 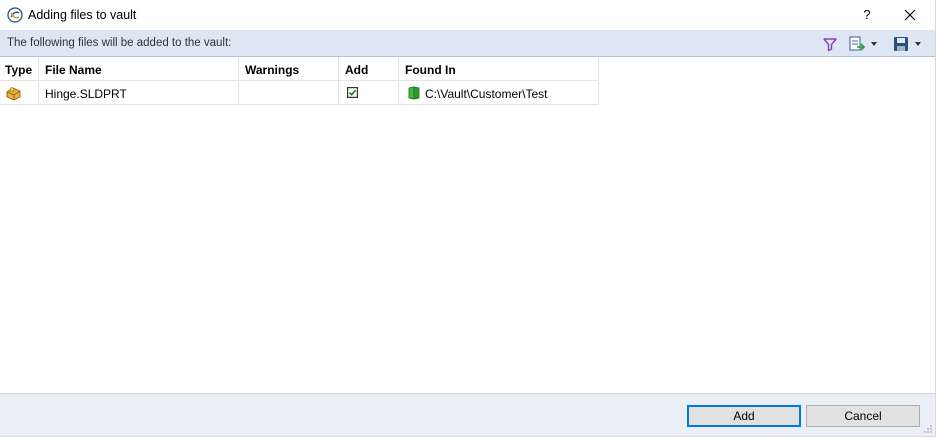 I want to click on title-bar: Adding files to vault ?, so click(x=467, y=15).